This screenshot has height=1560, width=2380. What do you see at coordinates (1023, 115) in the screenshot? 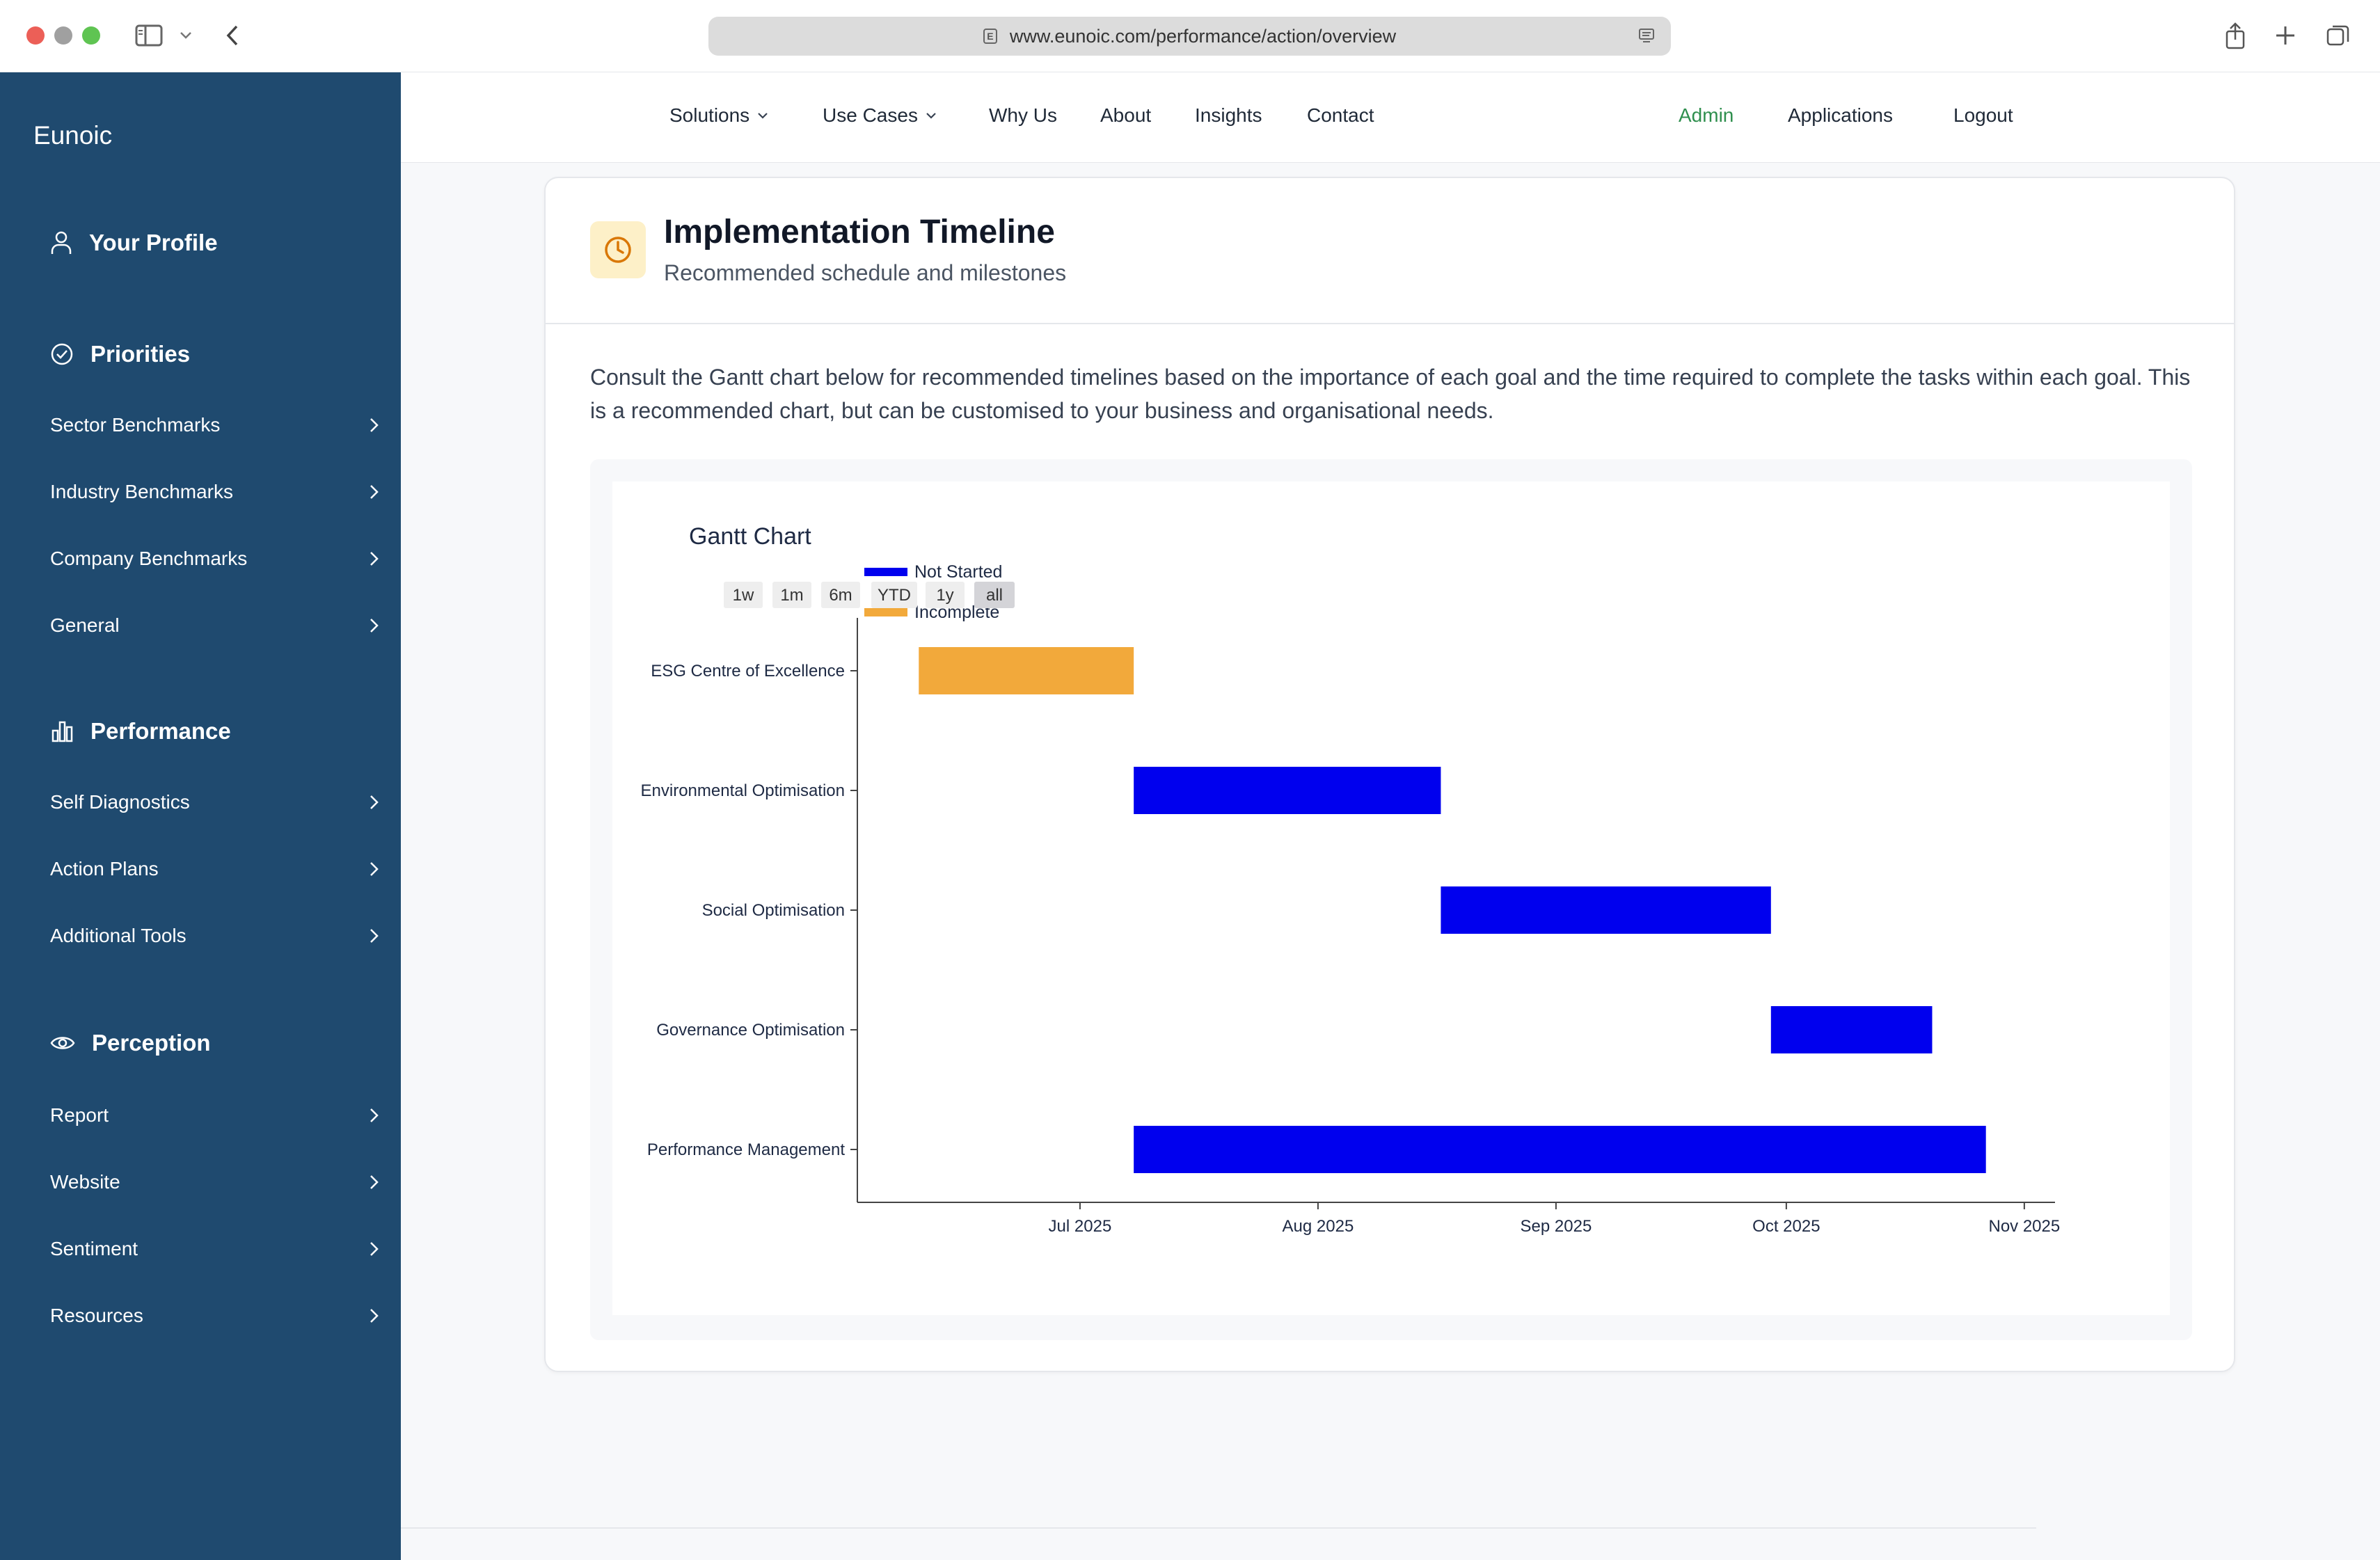
I see `nav-why-us-link: Why Us` at bounding box center [1023, 115].